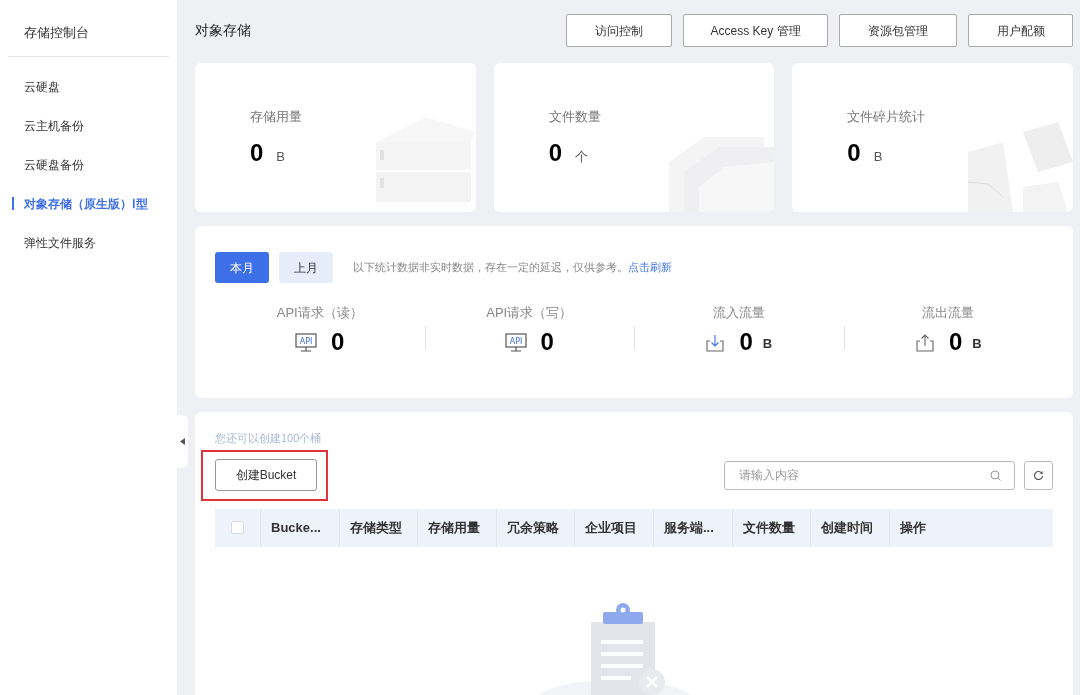 The image size is (1080, 695). I want to click on metric-label: API请求（写）, so click(529, 313).